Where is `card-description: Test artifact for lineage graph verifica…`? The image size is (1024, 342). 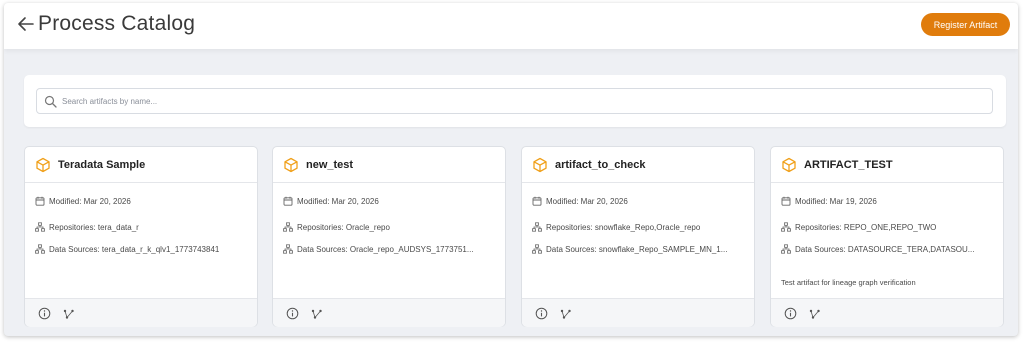
card-description: Test artifact for lineage graph verifica… is located at coordinates (848, 282).